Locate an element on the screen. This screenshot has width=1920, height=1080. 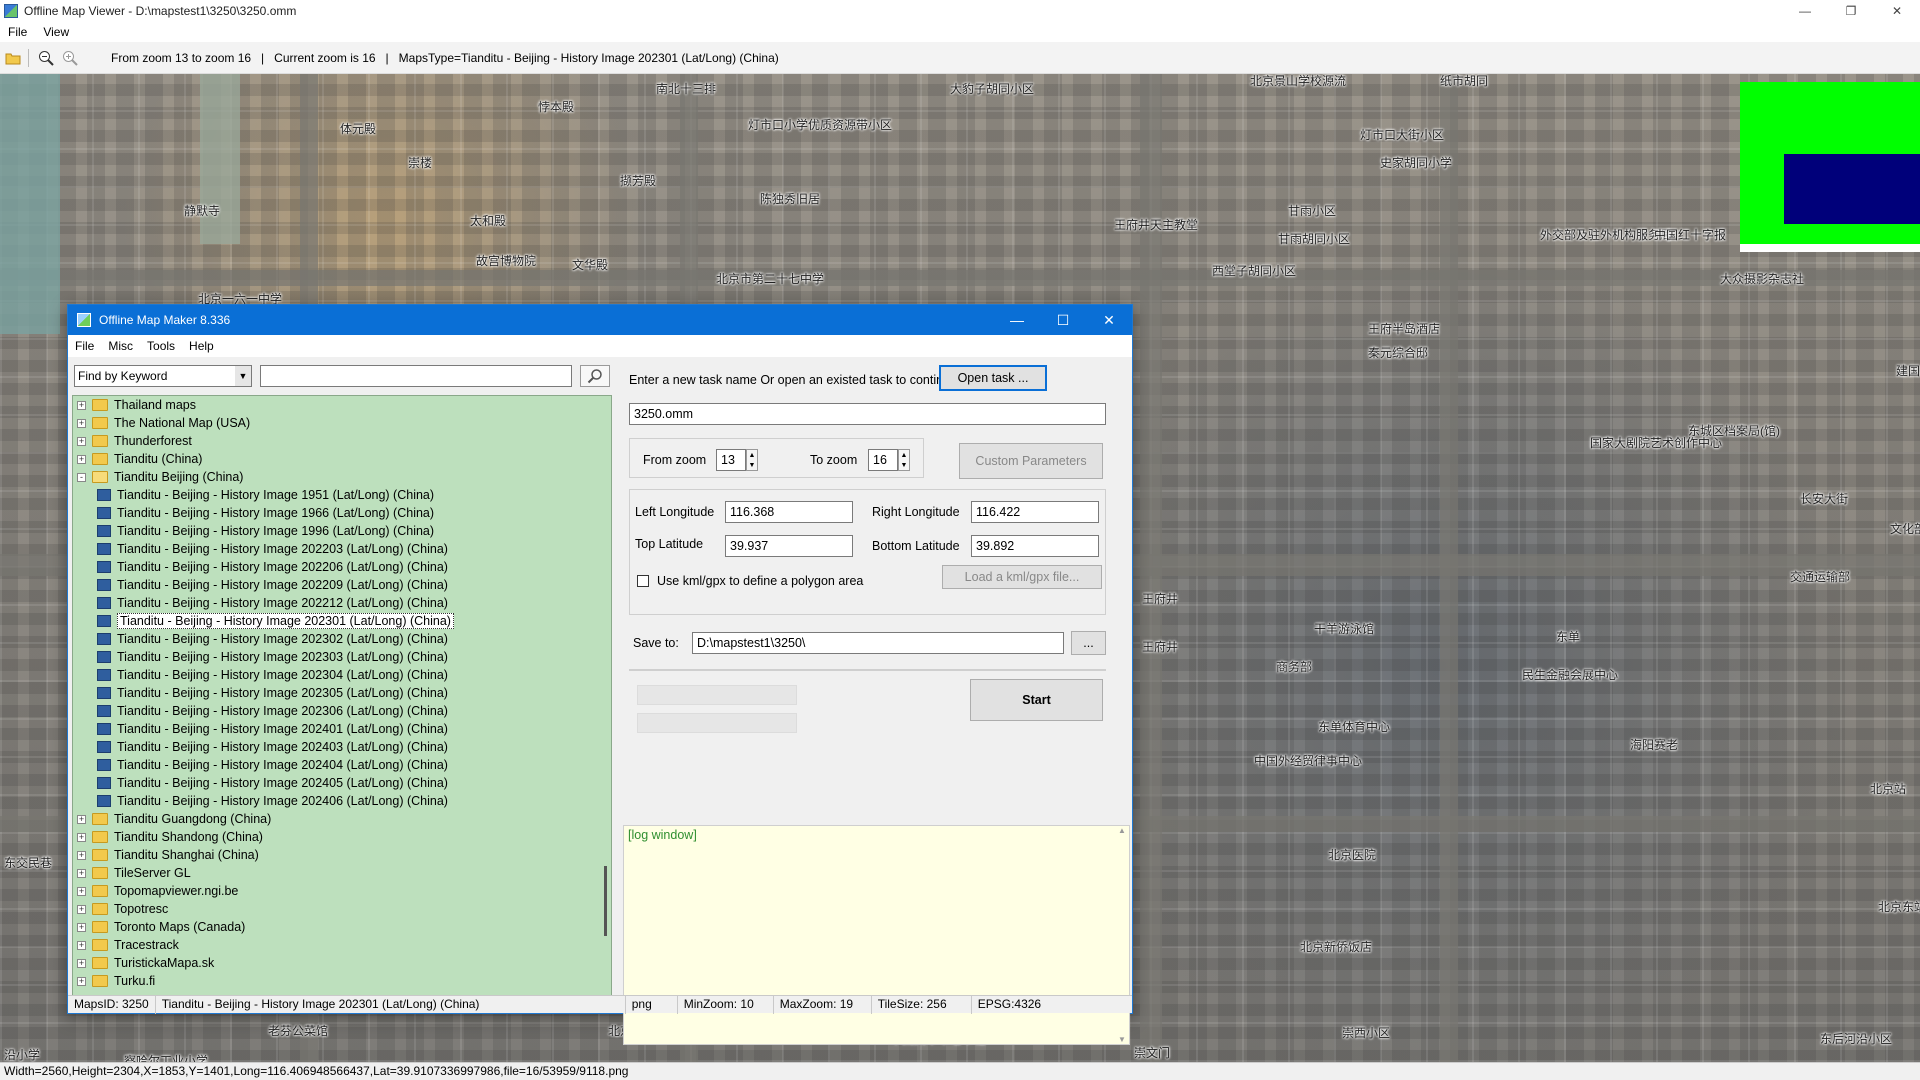
task-name-input: 3250.omm is located at coordinates (867, 414).